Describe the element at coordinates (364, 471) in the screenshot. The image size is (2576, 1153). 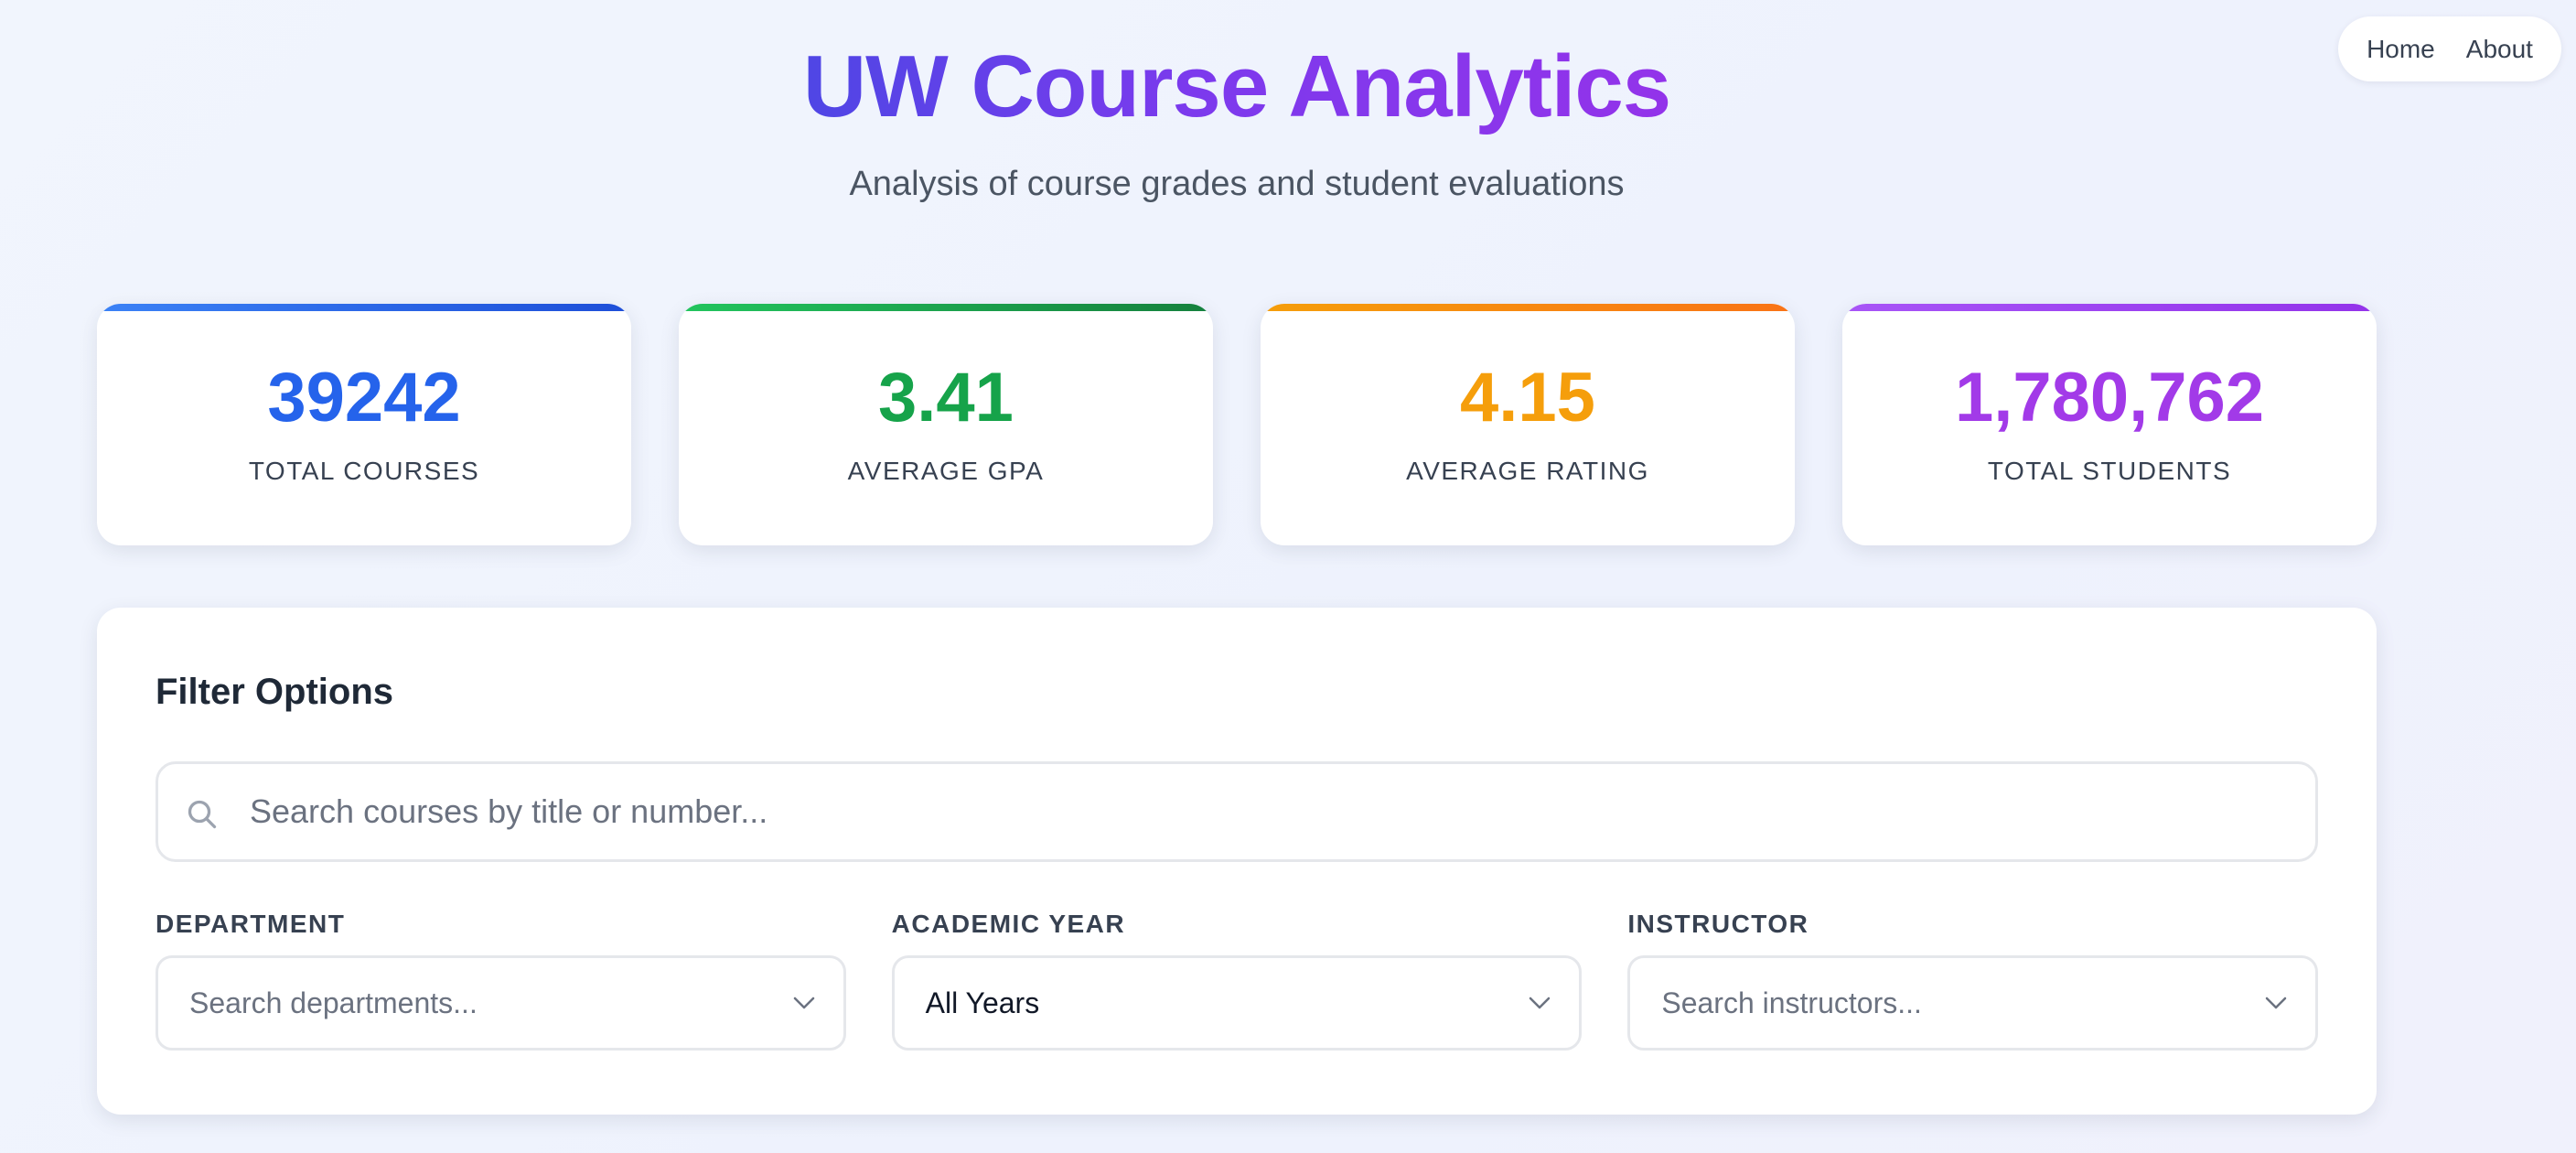
I see `stat-label: TOTAL COURSES` at that location.